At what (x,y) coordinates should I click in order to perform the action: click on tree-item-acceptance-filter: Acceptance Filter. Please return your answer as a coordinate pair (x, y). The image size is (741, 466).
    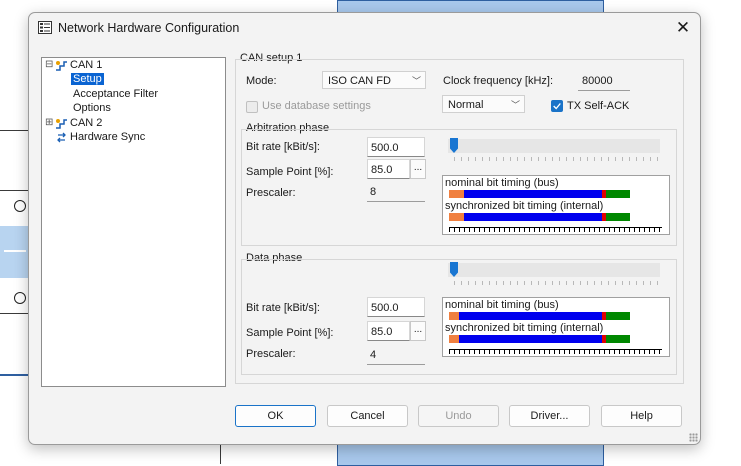
    Looking at the image, I should click on (115, 94).